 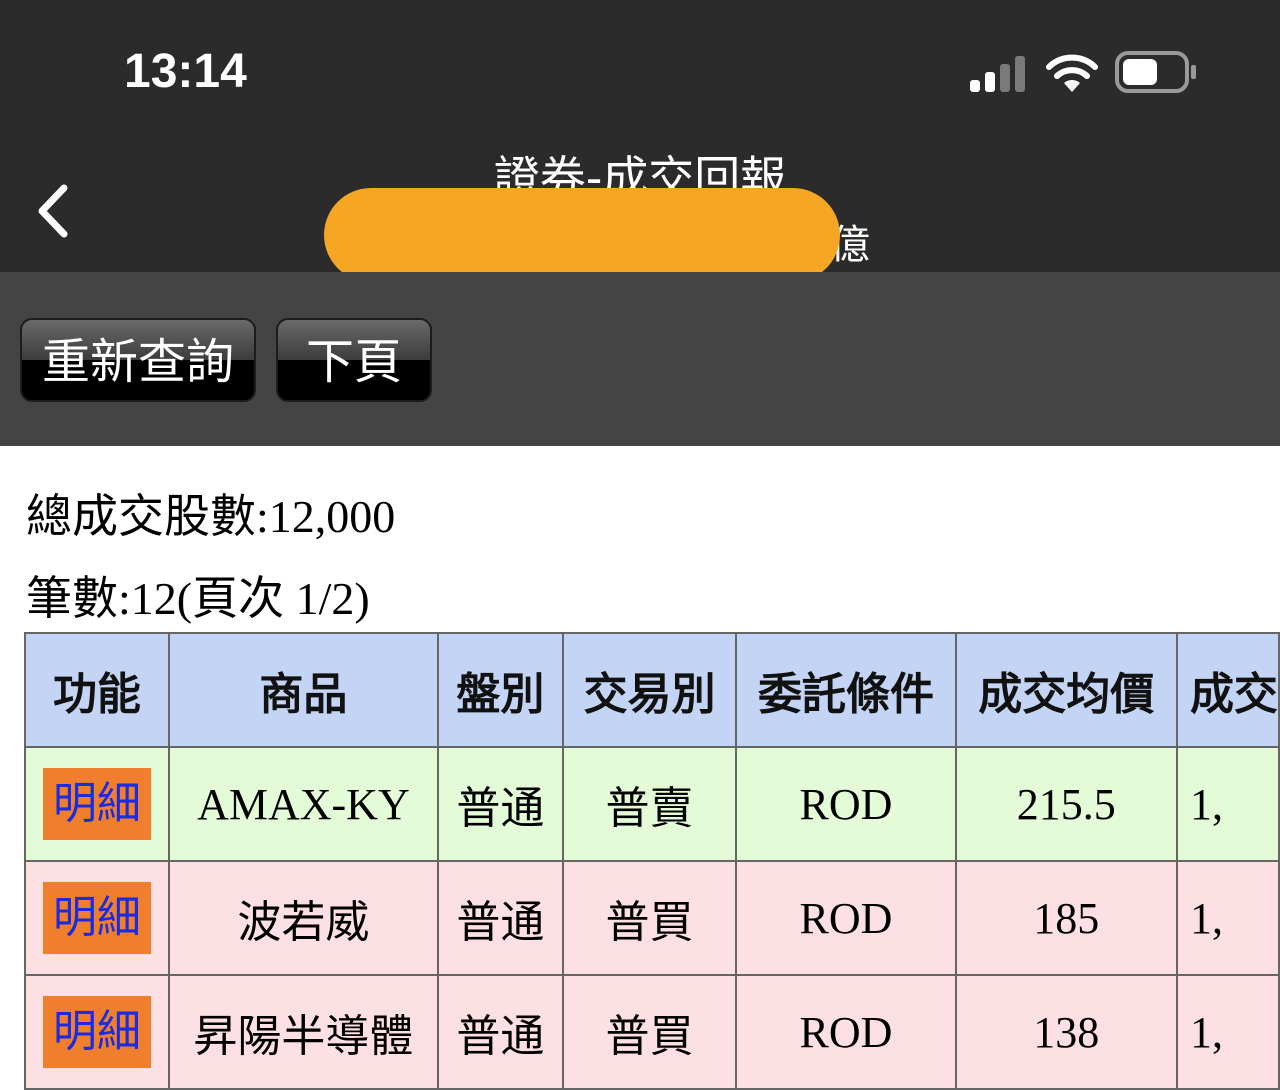 I want to click on cellular-signal-icon, so click(x=997, y=74).